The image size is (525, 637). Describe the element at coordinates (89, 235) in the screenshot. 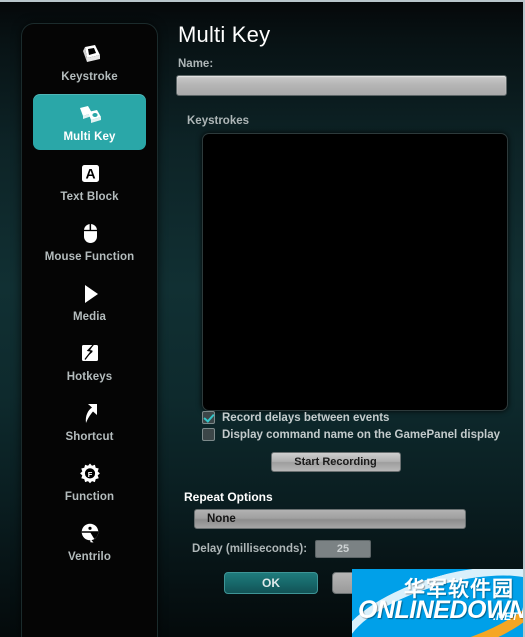

I see `mouse-icon` at that location.